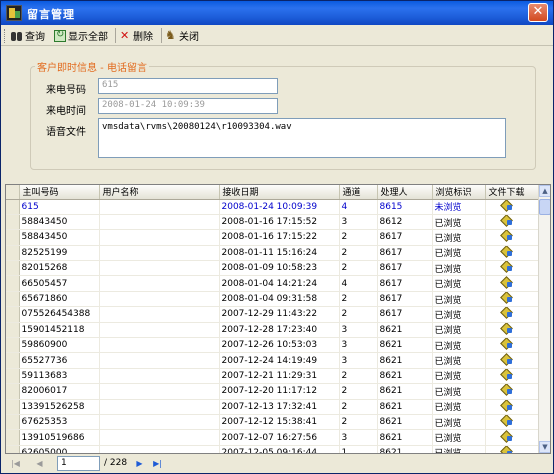 This screenshot has height=474, width=554. I want to click on column-header-user-name: 用户名称, so click(159, 192).